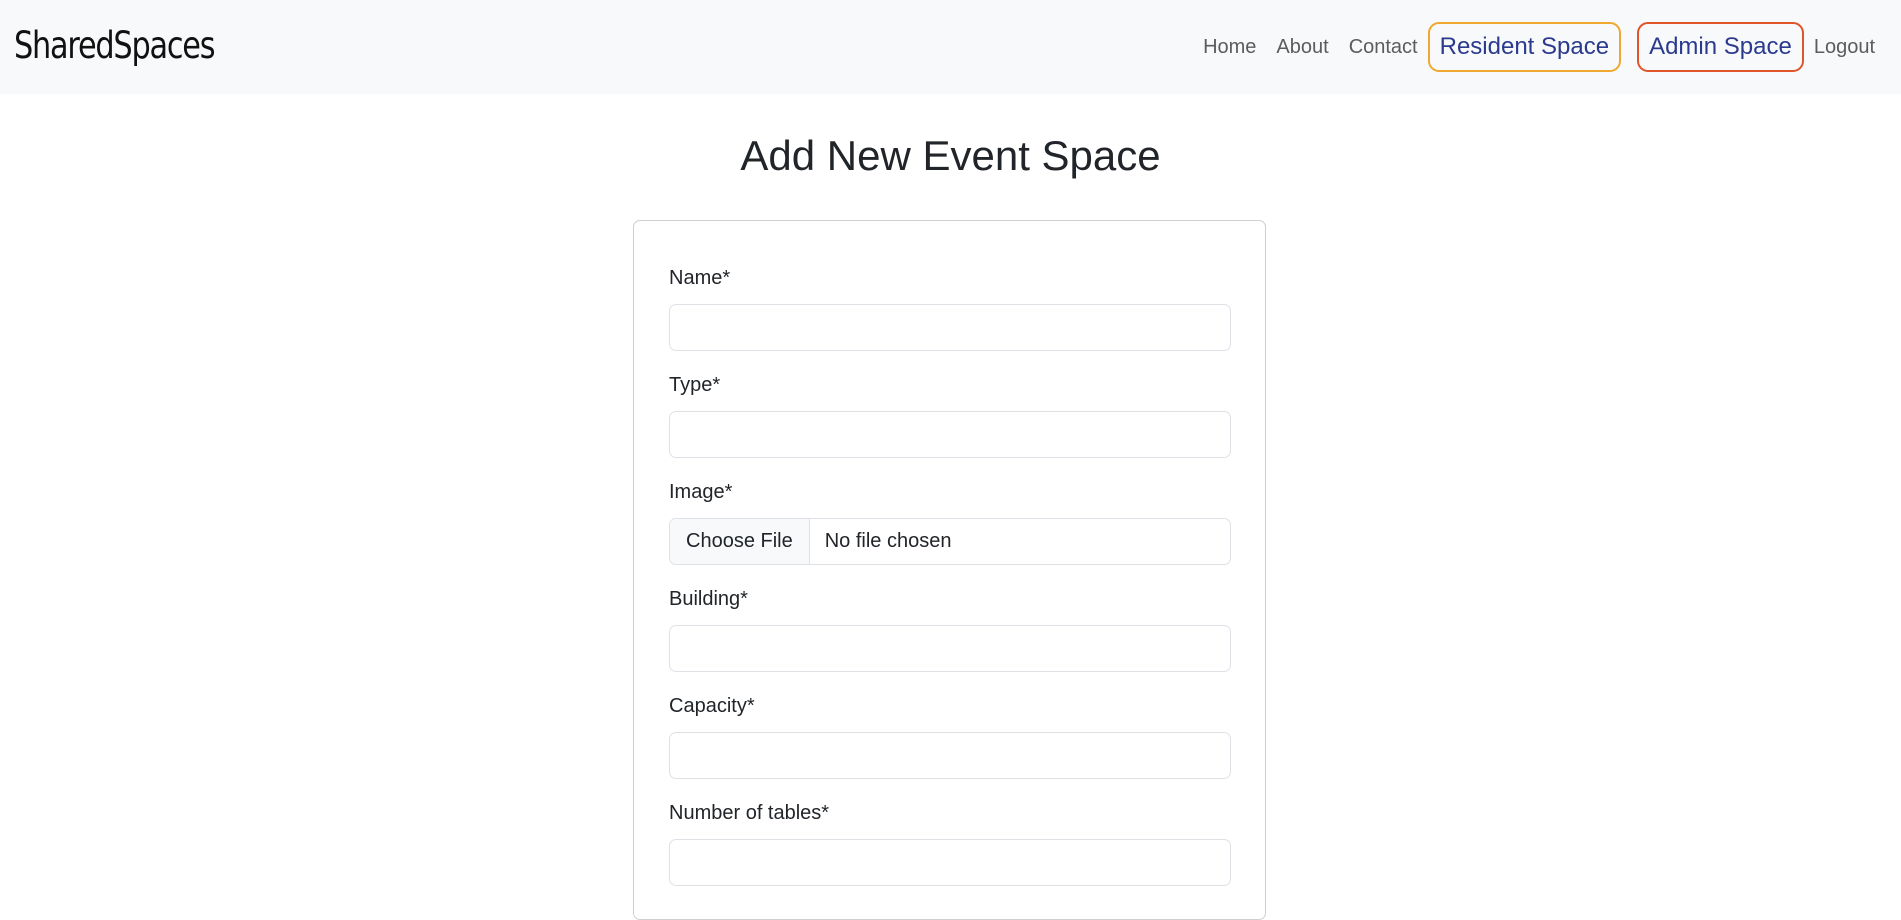 Image resolution: width=1901 pixels, height=920 pixels. Describe the element at coordinates (888, 541) in the screenshot. I see `file-status-text: No file chosen` at that location.